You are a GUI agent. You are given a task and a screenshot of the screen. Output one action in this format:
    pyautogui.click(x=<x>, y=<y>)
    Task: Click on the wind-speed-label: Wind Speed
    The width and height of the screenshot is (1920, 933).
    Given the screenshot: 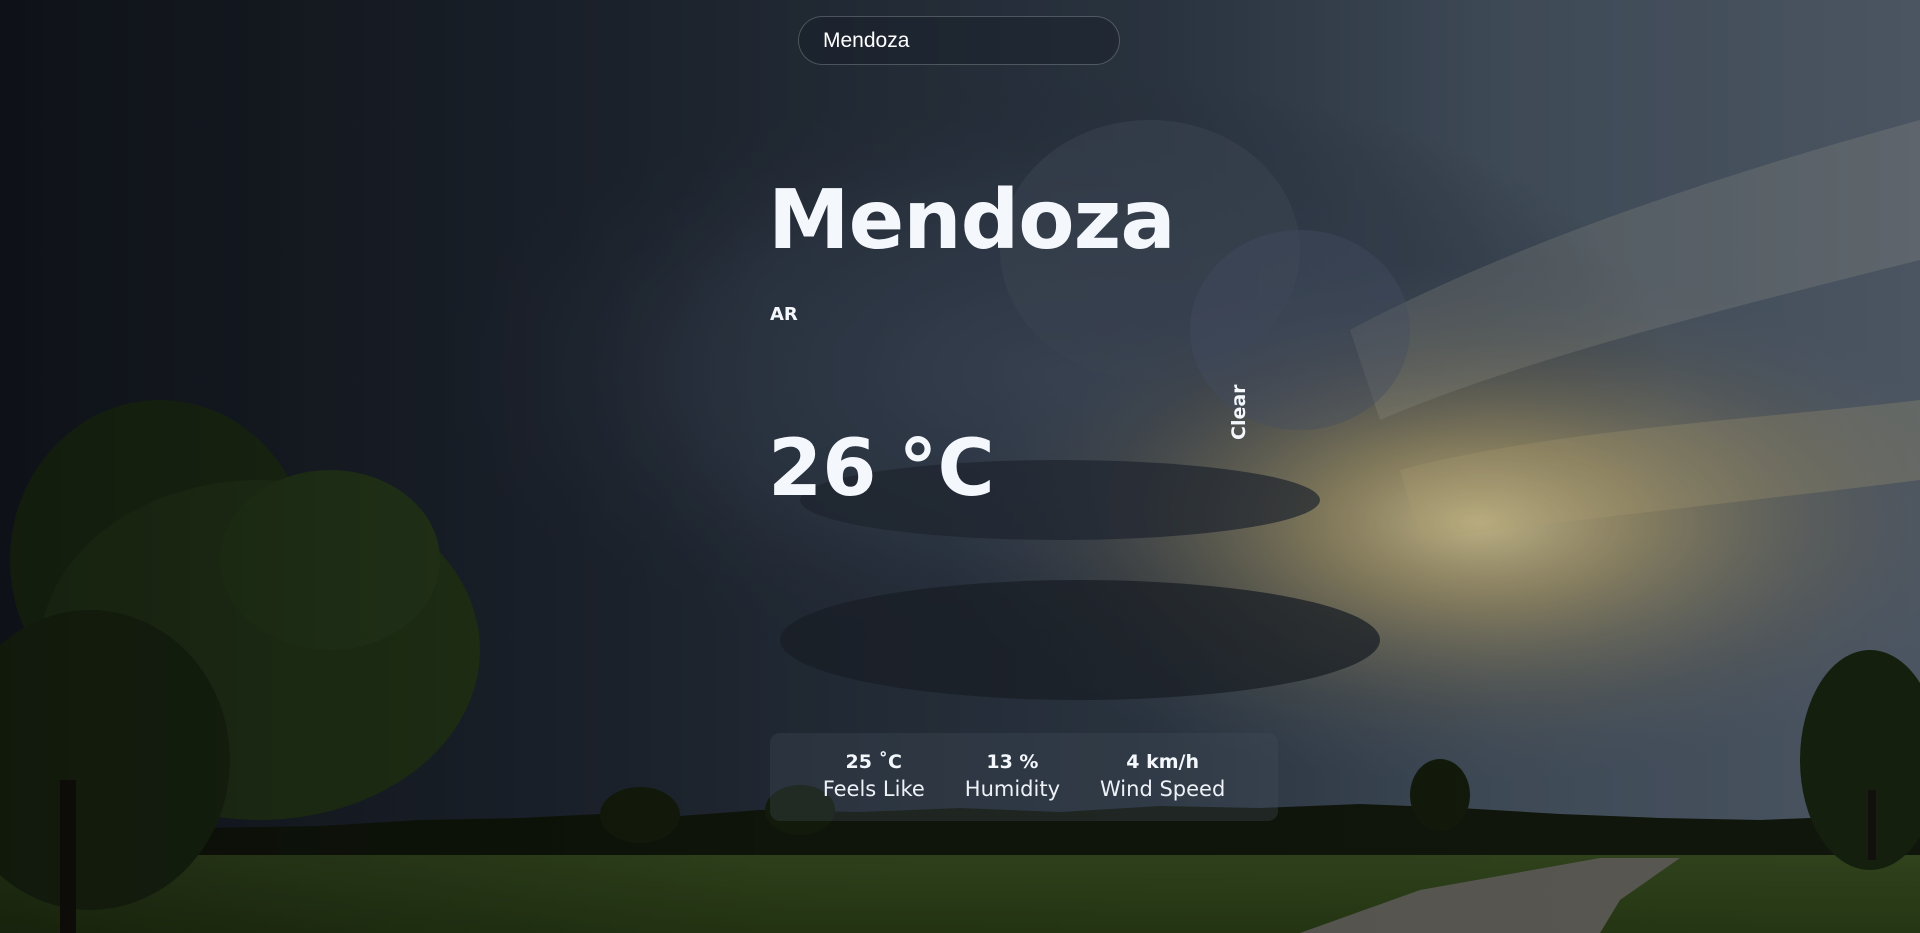 What is the action you would take?
    pyautogui.click(x=1163, y=788)
    